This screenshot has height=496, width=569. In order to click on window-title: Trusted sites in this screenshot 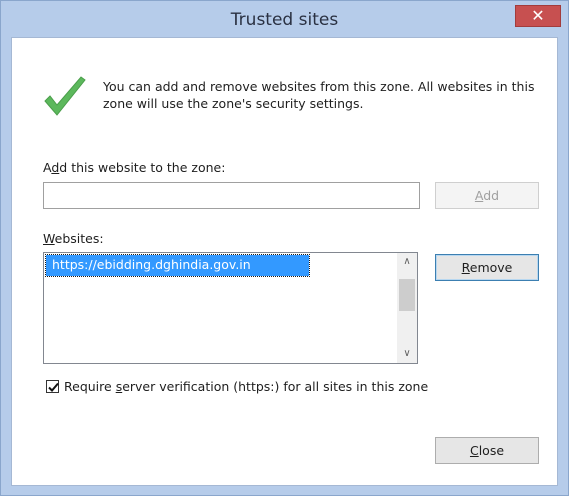, I will do `click(284, 20)`.